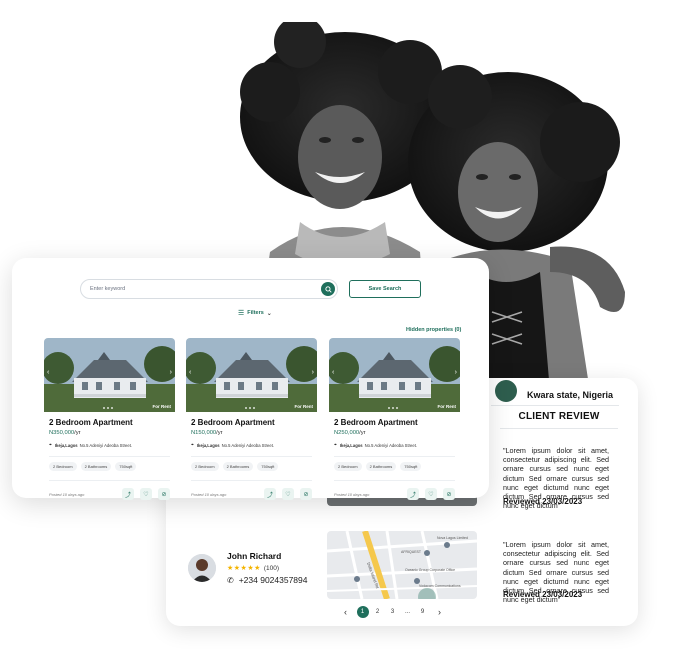 The width and height of the screenshot is (679, 657). What do you see at coordinates (350, 433) in the screenshot?
I see `listing-price: N250,000/yr` at bounding box center [350, 433].